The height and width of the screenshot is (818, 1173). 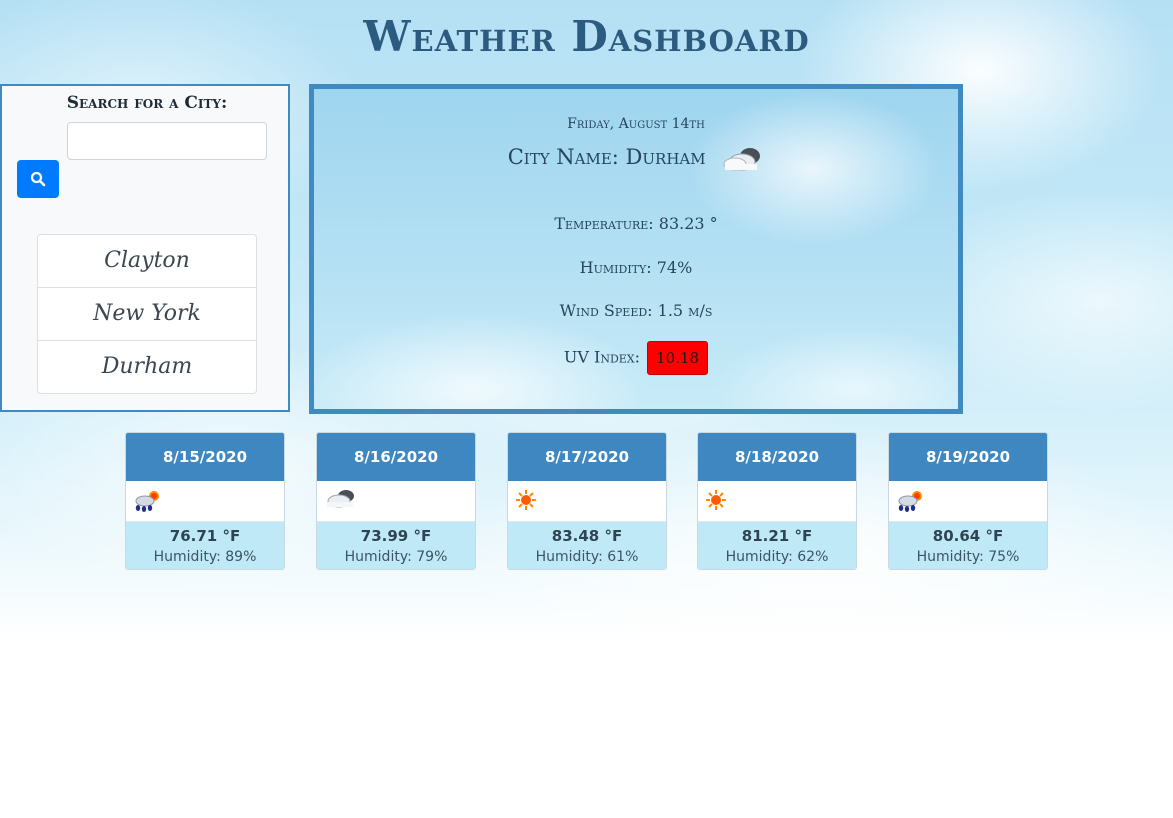 I want to click on uv-label: UV Index:, so click(x=602, y=357).